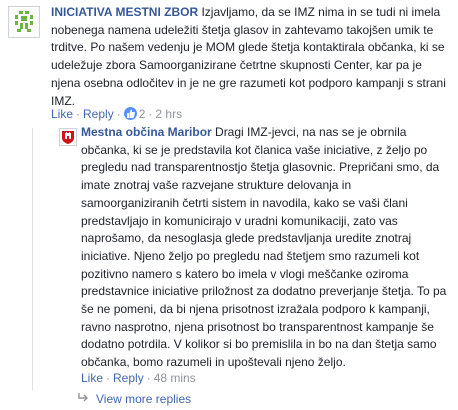 Image resolution: width=458 pixels, height=410 pixels. I want to click on view-more-replies-link: View more replies, so click(134, 399).